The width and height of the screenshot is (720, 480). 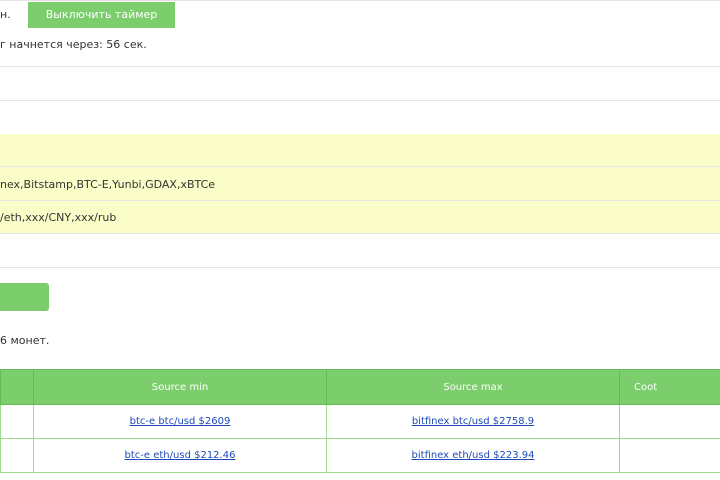 I want to click on table-cell: bitfinex eth/usd $223.94, so click(x=473, y=455).